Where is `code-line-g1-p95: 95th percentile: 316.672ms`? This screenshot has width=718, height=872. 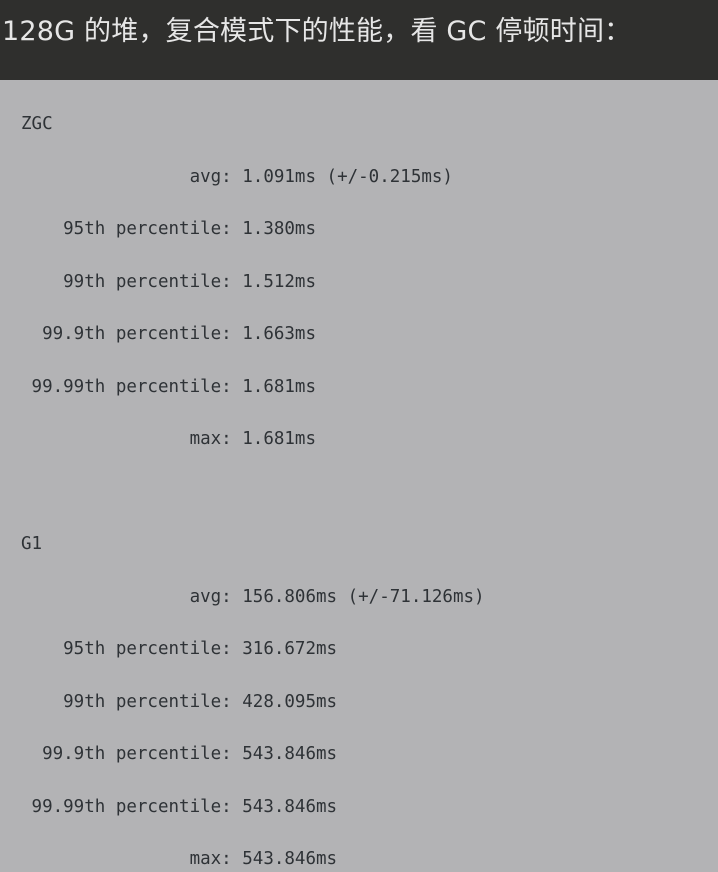 code-line-g1-p95: 95th percentile: 316.672ms is located at coordinates (179, 649).